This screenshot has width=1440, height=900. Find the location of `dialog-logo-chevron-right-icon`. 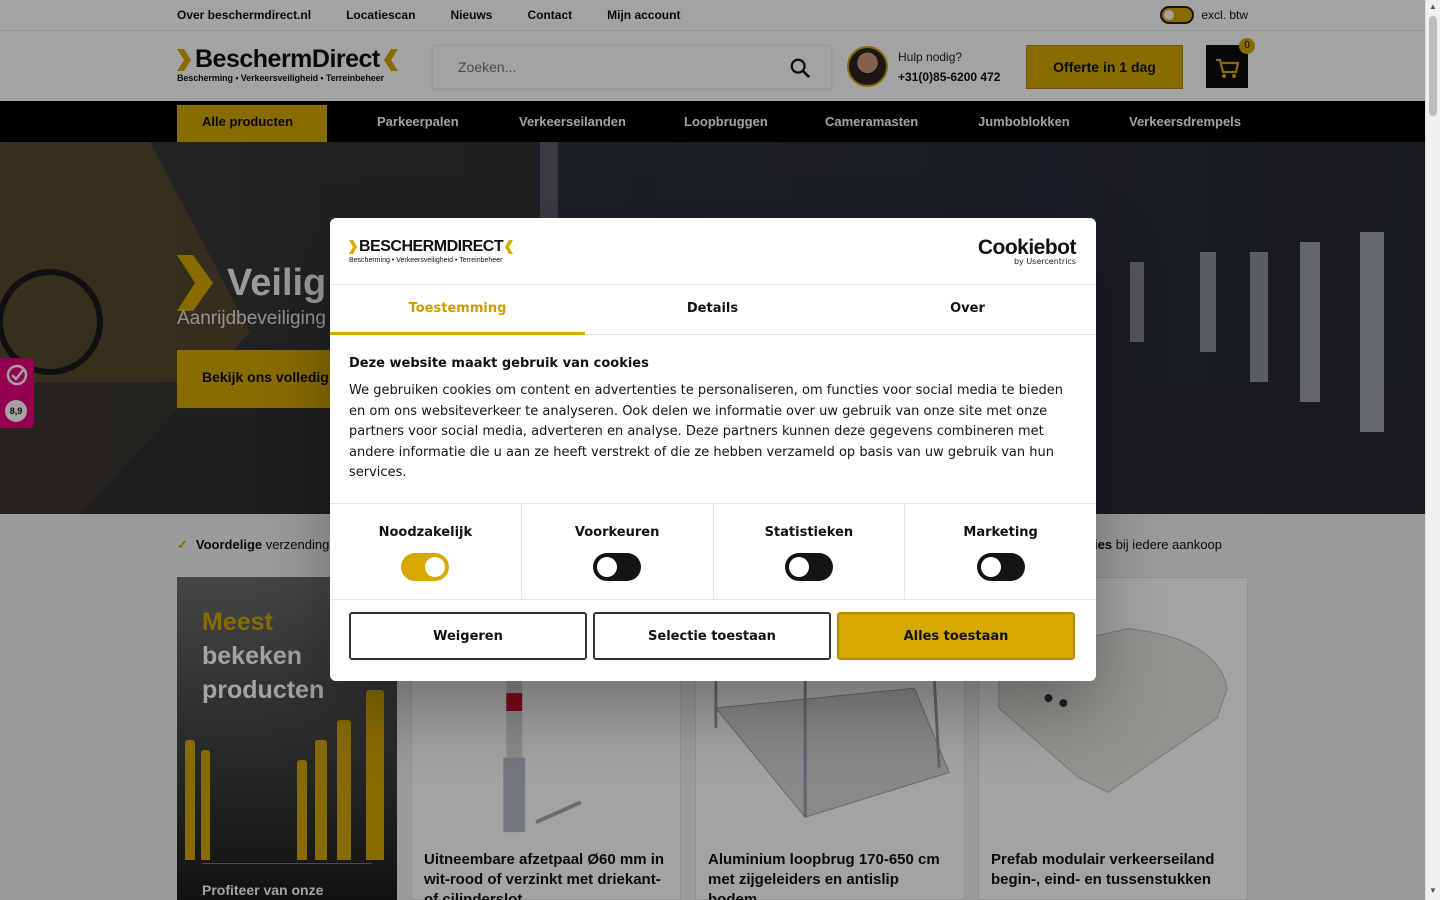

dialog-logo-chevron-right-icon is located at coordinates (353, 247).